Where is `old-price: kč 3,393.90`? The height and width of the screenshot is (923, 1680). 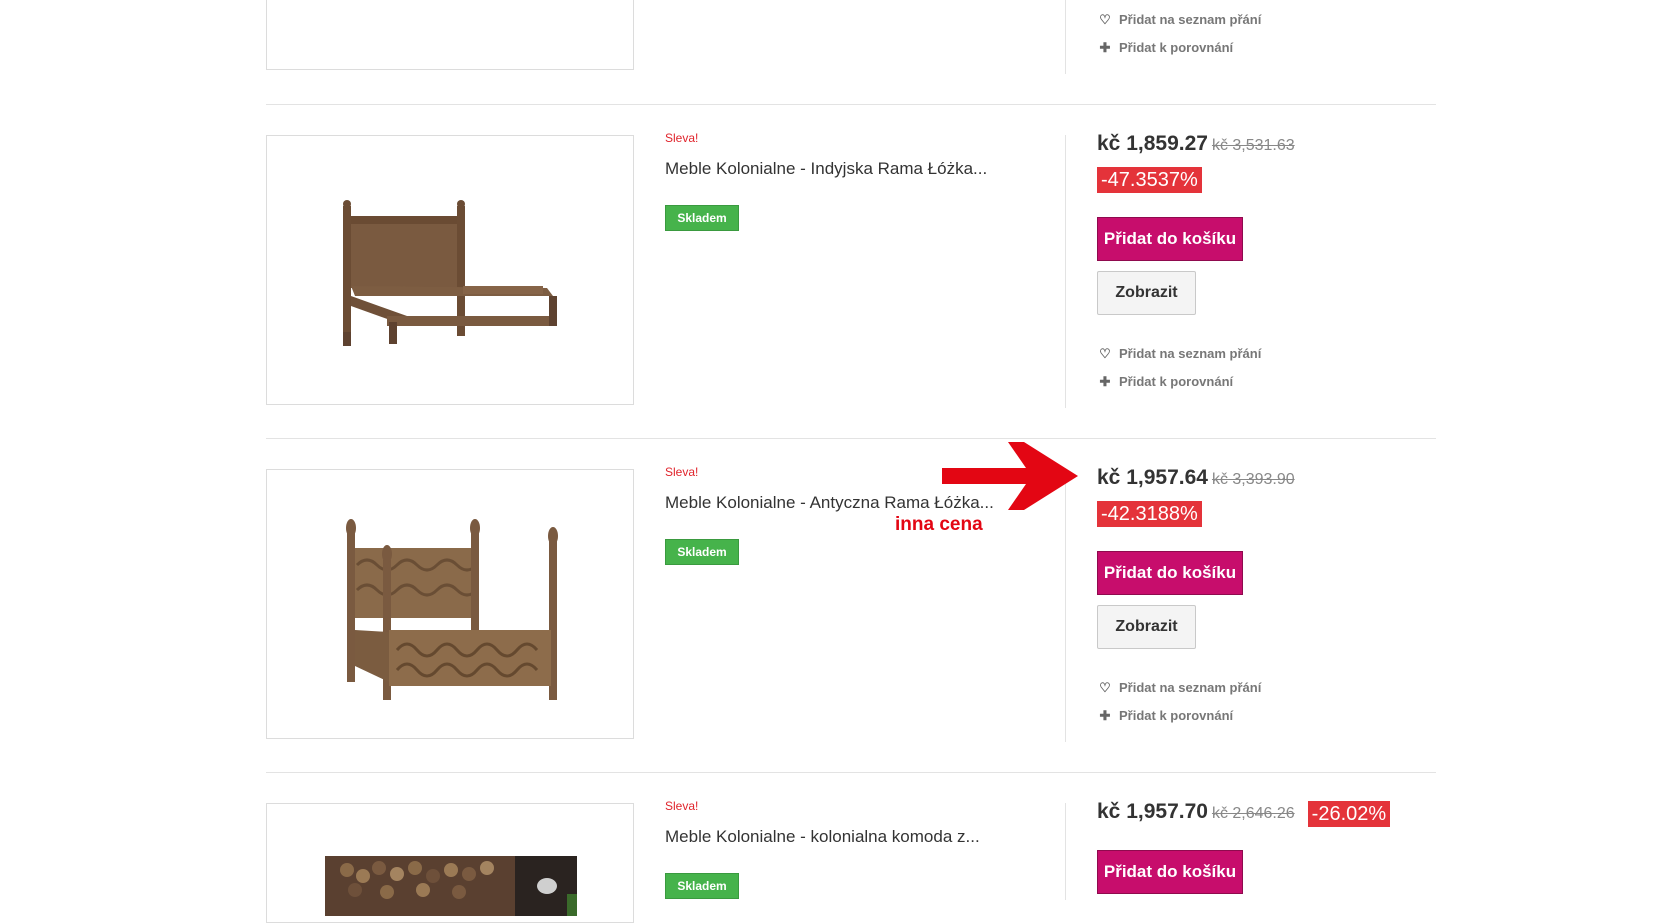
old-price: kč 3,393.90 is located at coordinates (1253, 479).